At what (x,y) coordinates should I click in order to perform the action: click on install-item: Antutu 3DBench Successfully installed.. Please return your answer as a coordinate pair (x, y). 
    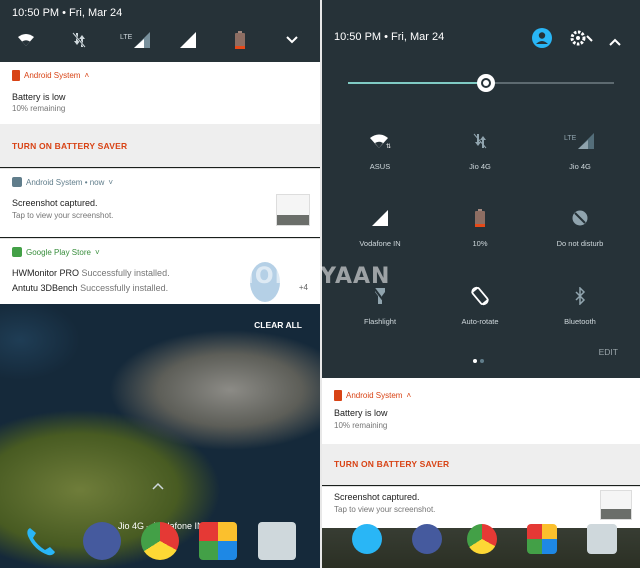
    Looking at the image, I should click on (90, 288).